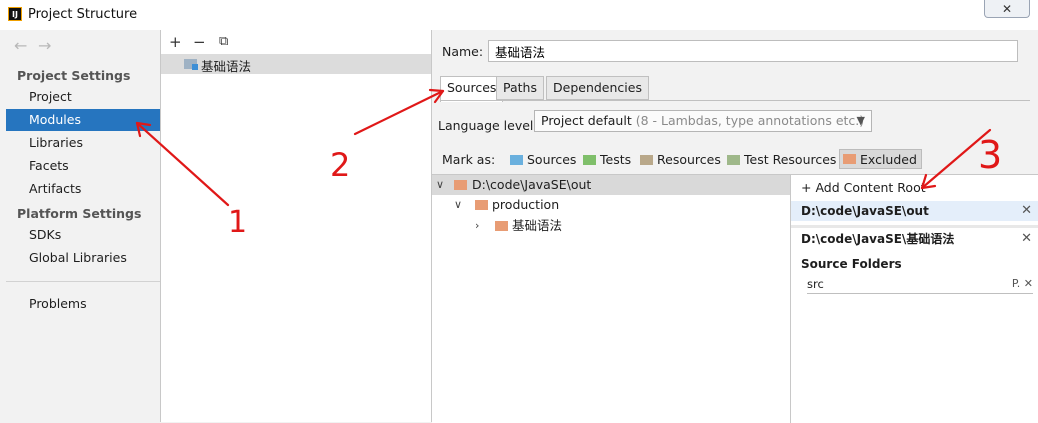 The height and width of the screenshot is (423, 1038). Describe the element at coordinates (616, 159) in the screenshot. I see `mark-tests-label: Tests` at that location.